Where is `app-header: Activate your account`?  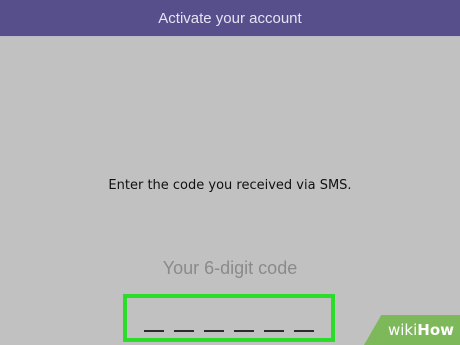 app-header: Activate your account is located at coordinates (230, 18).